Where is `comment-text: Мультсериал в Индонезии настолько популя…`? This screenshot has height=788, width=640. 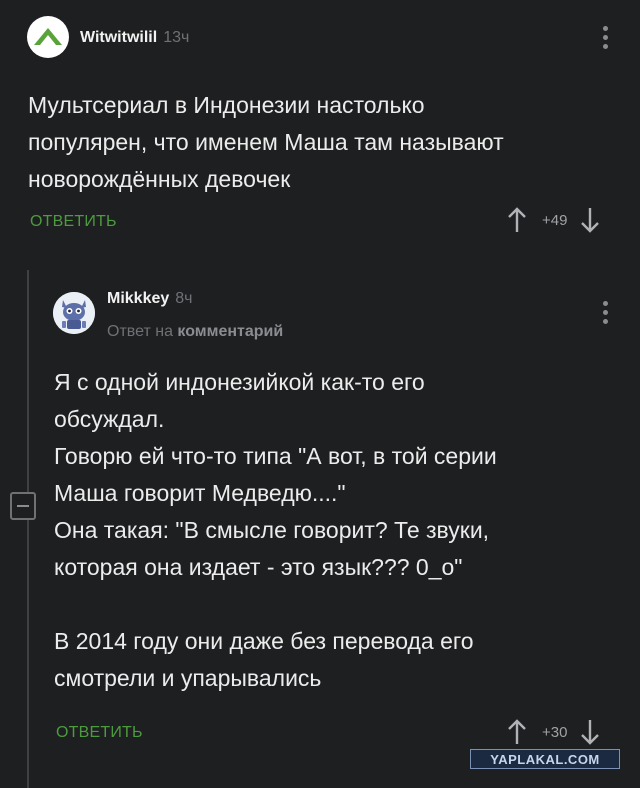
comment-text: Мультсериал в Индонезии настолько популя… is located at coordinates (266, 142).